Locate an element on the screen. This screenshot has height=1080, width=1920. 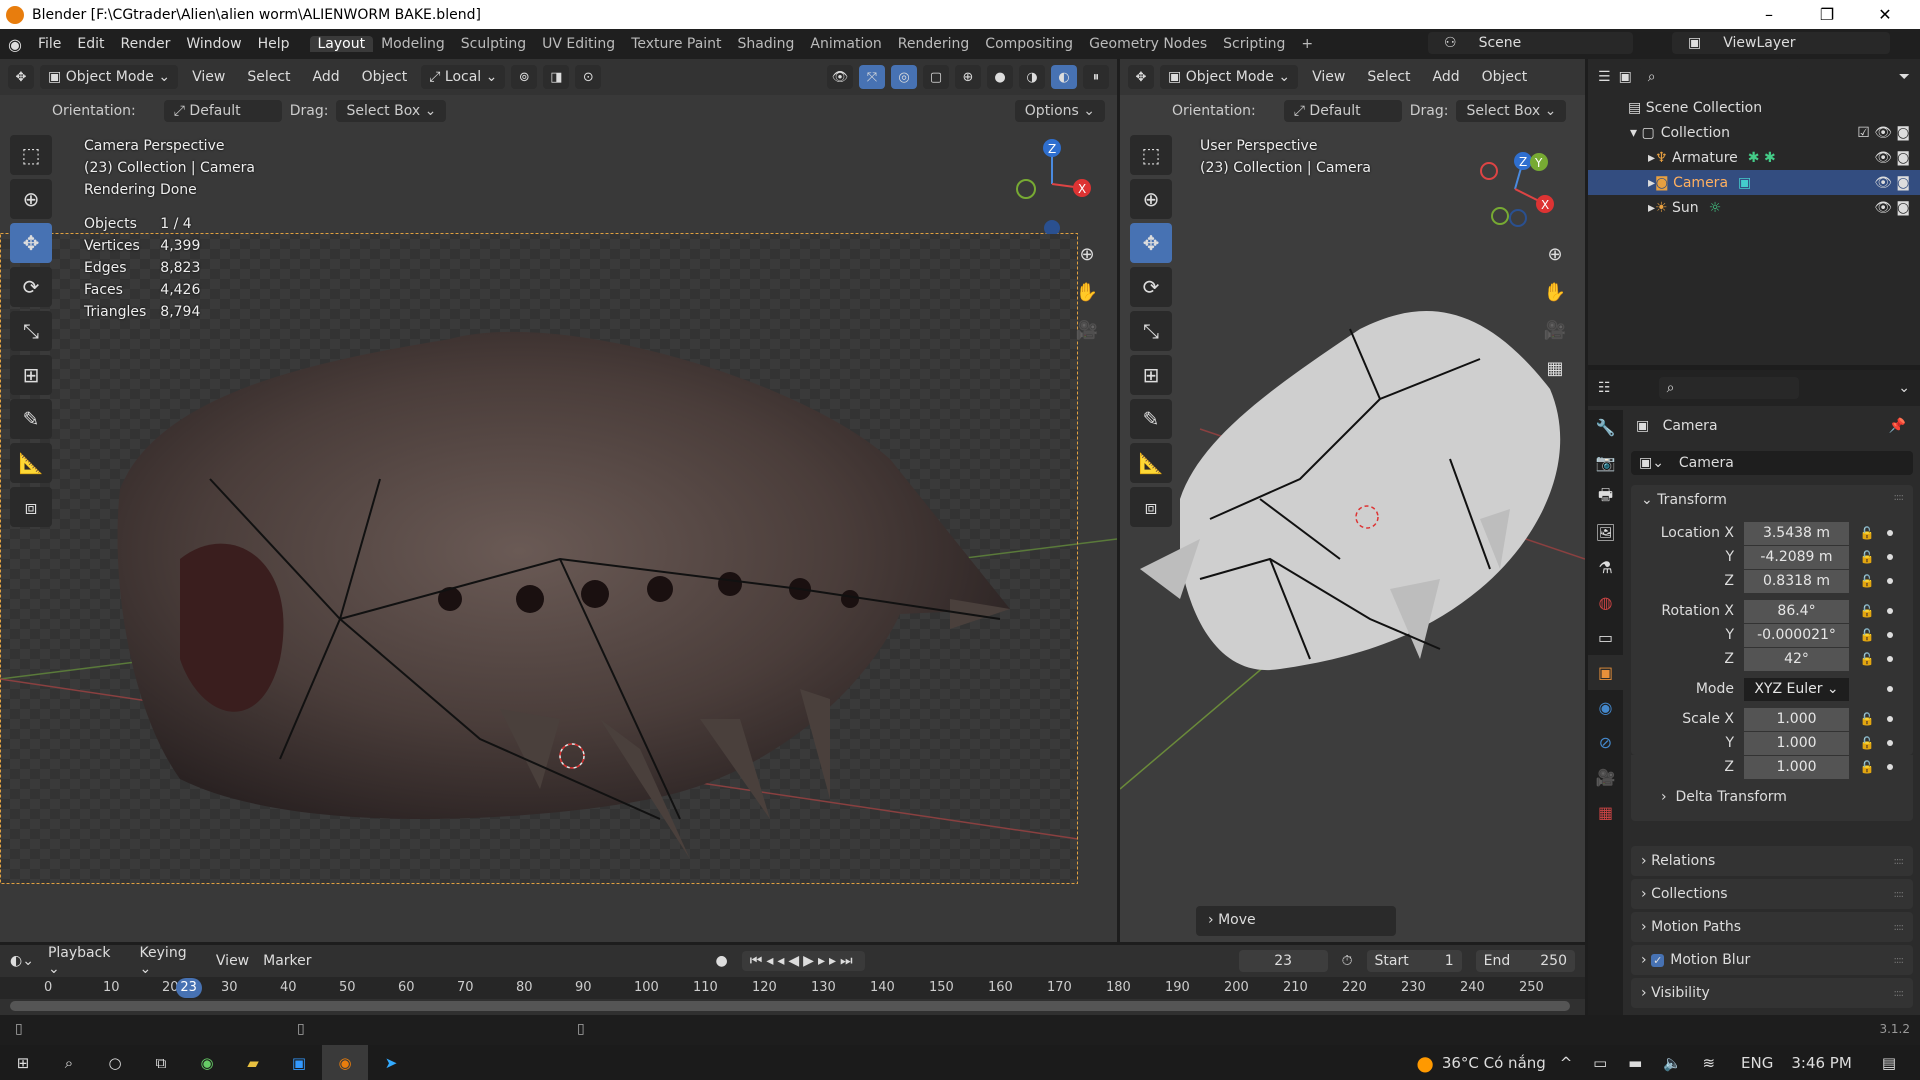
wireframe-shading-icon: ⊕ is located at coordinates (968, 77).